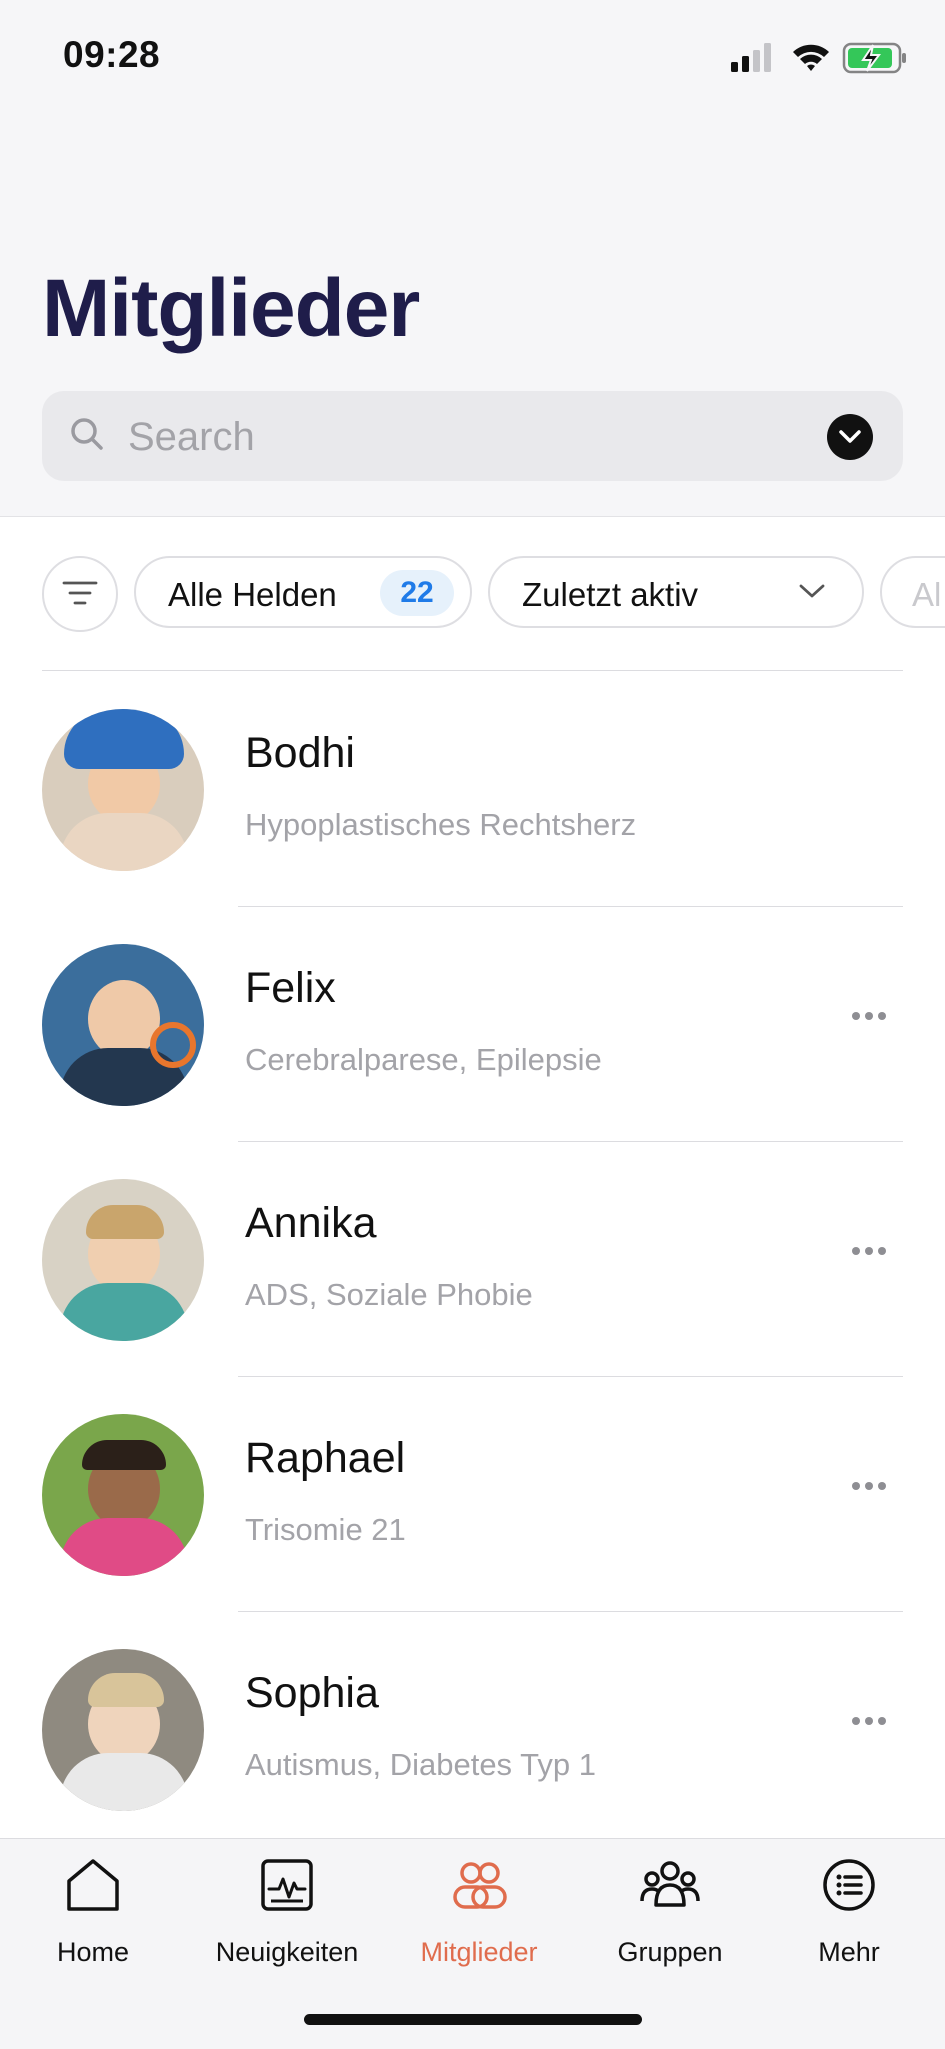 The width and height of the screenshot is (945, 2049). What do you see at coordinates (252, 594) in the screenshot?
I see `filter-chip-label: Alle Helden` at bounding box center [252, 594].